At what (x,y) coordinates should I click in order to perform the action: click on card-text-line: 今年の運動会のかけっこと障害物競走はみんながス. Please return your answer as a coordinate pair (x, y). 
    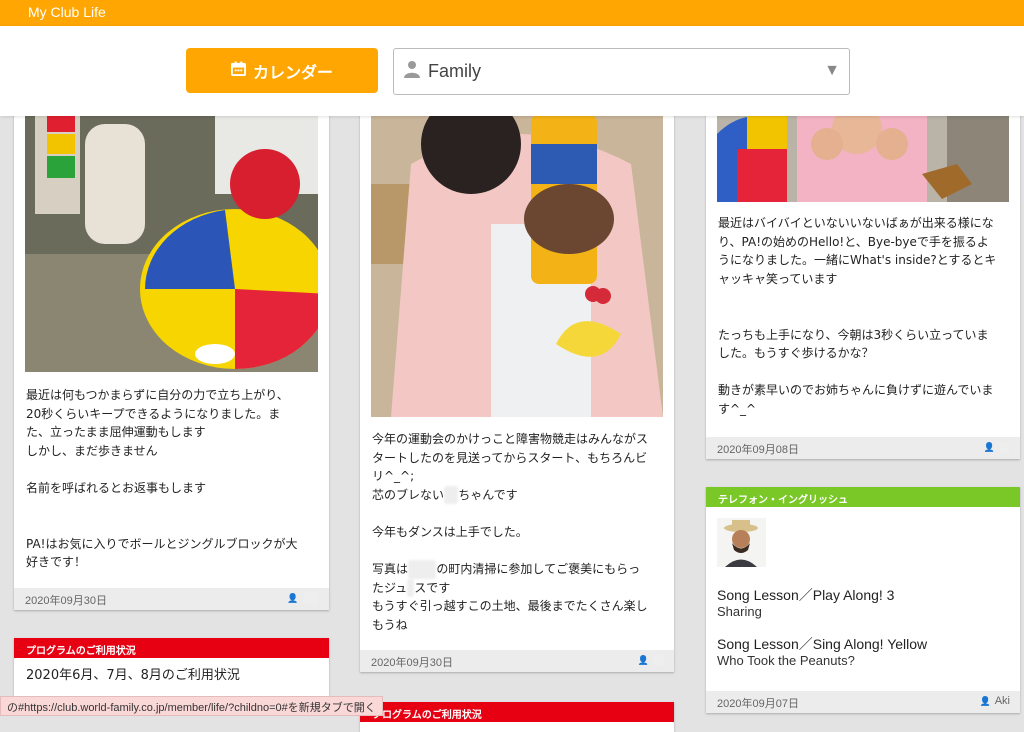
    Looking at the image, I should click on (510, 439).